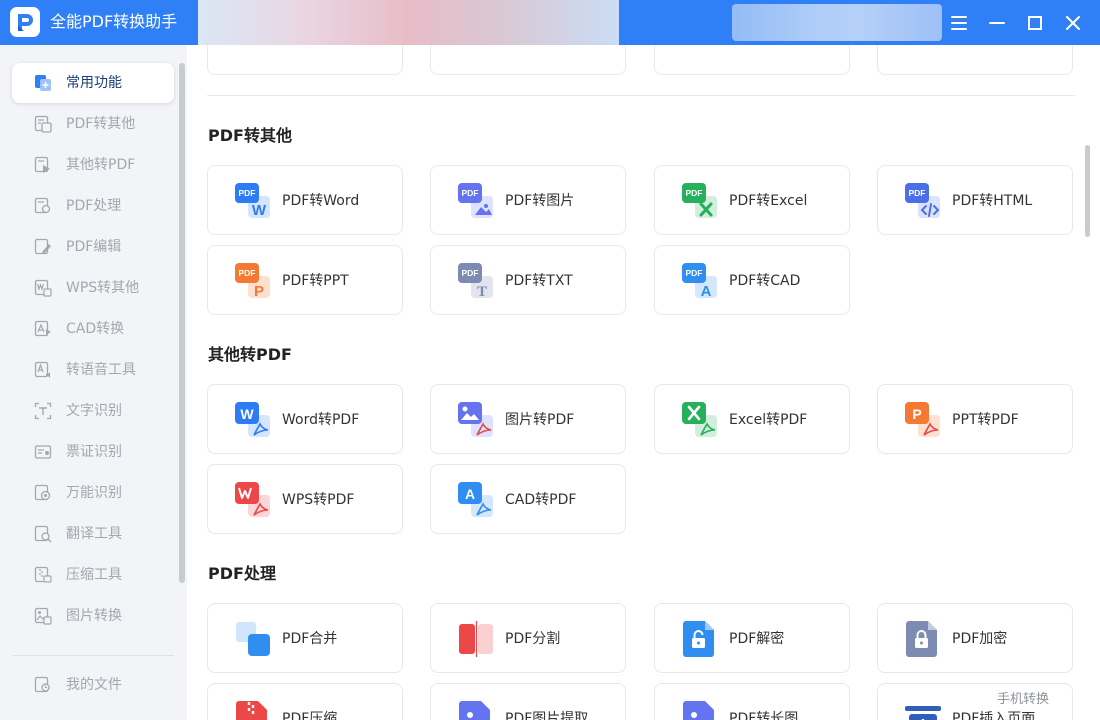  Describe the element at coordinates (1073, 23) in the screenshot. I see `close-icon` at that location.